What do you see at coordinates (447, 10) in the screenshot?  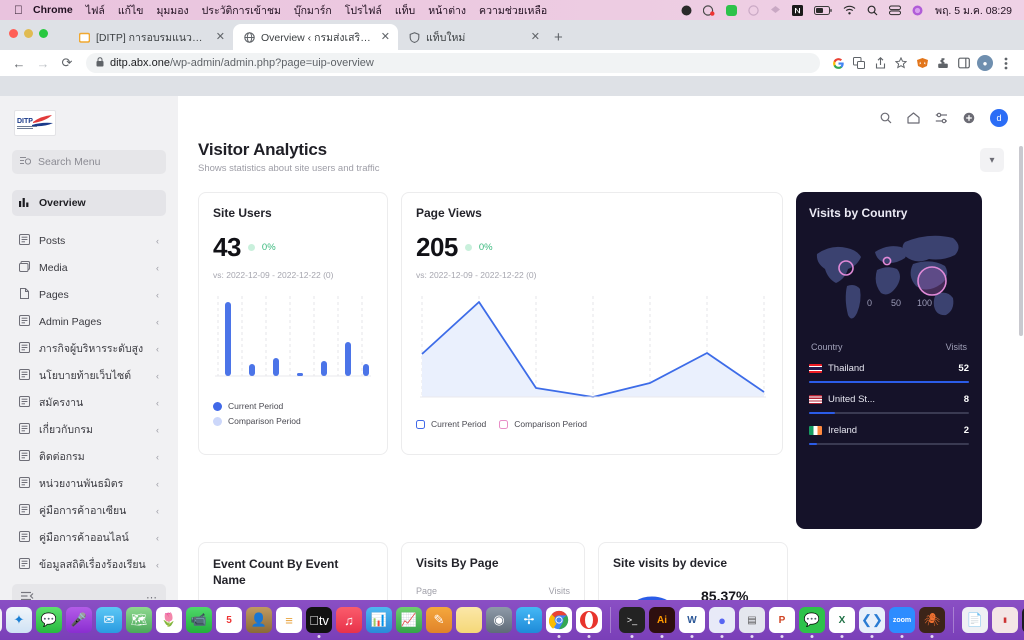 I see `menubar-item-window: หน้าต่าง` at bounding box center [447, 10].